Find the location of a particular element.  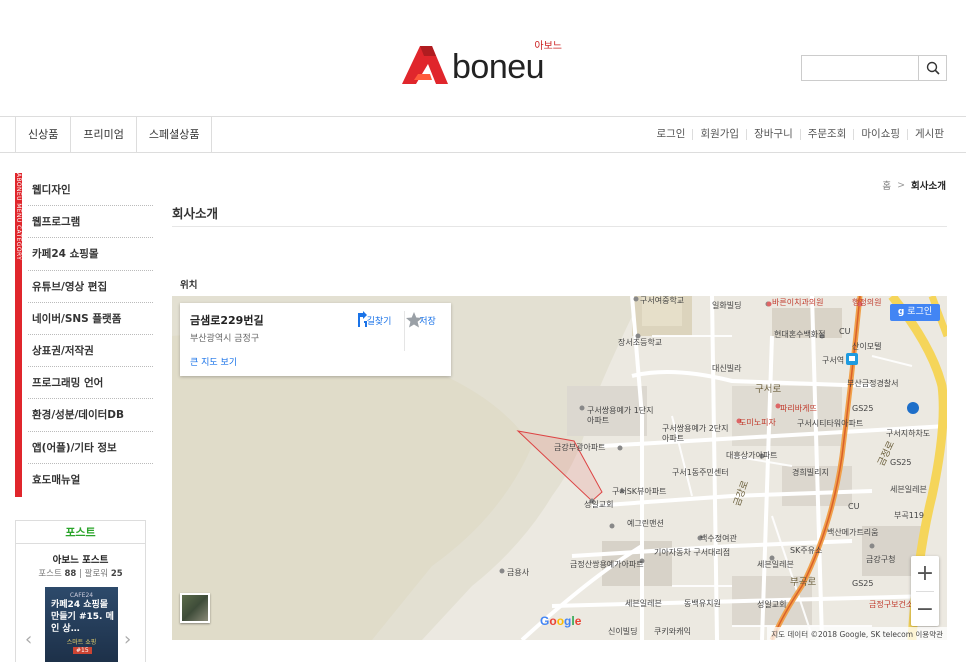

my-shopping-link: 마이쇼핑 is located at coordinates (881, 134).